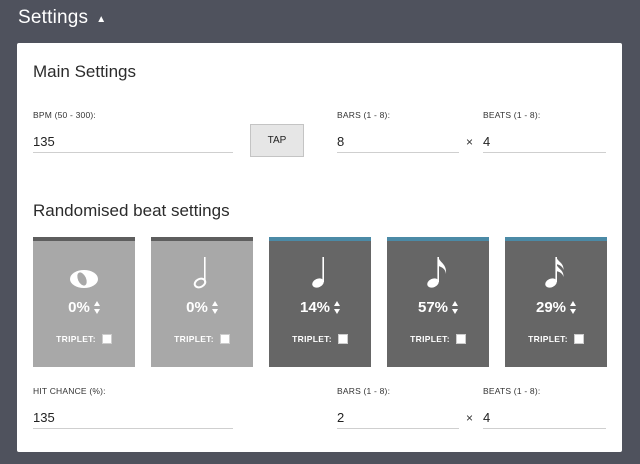 This screenshot has height=464, width=640. Describe the element at coordinates (544, 142) in the screenshot. I see `beats-input` at that location.